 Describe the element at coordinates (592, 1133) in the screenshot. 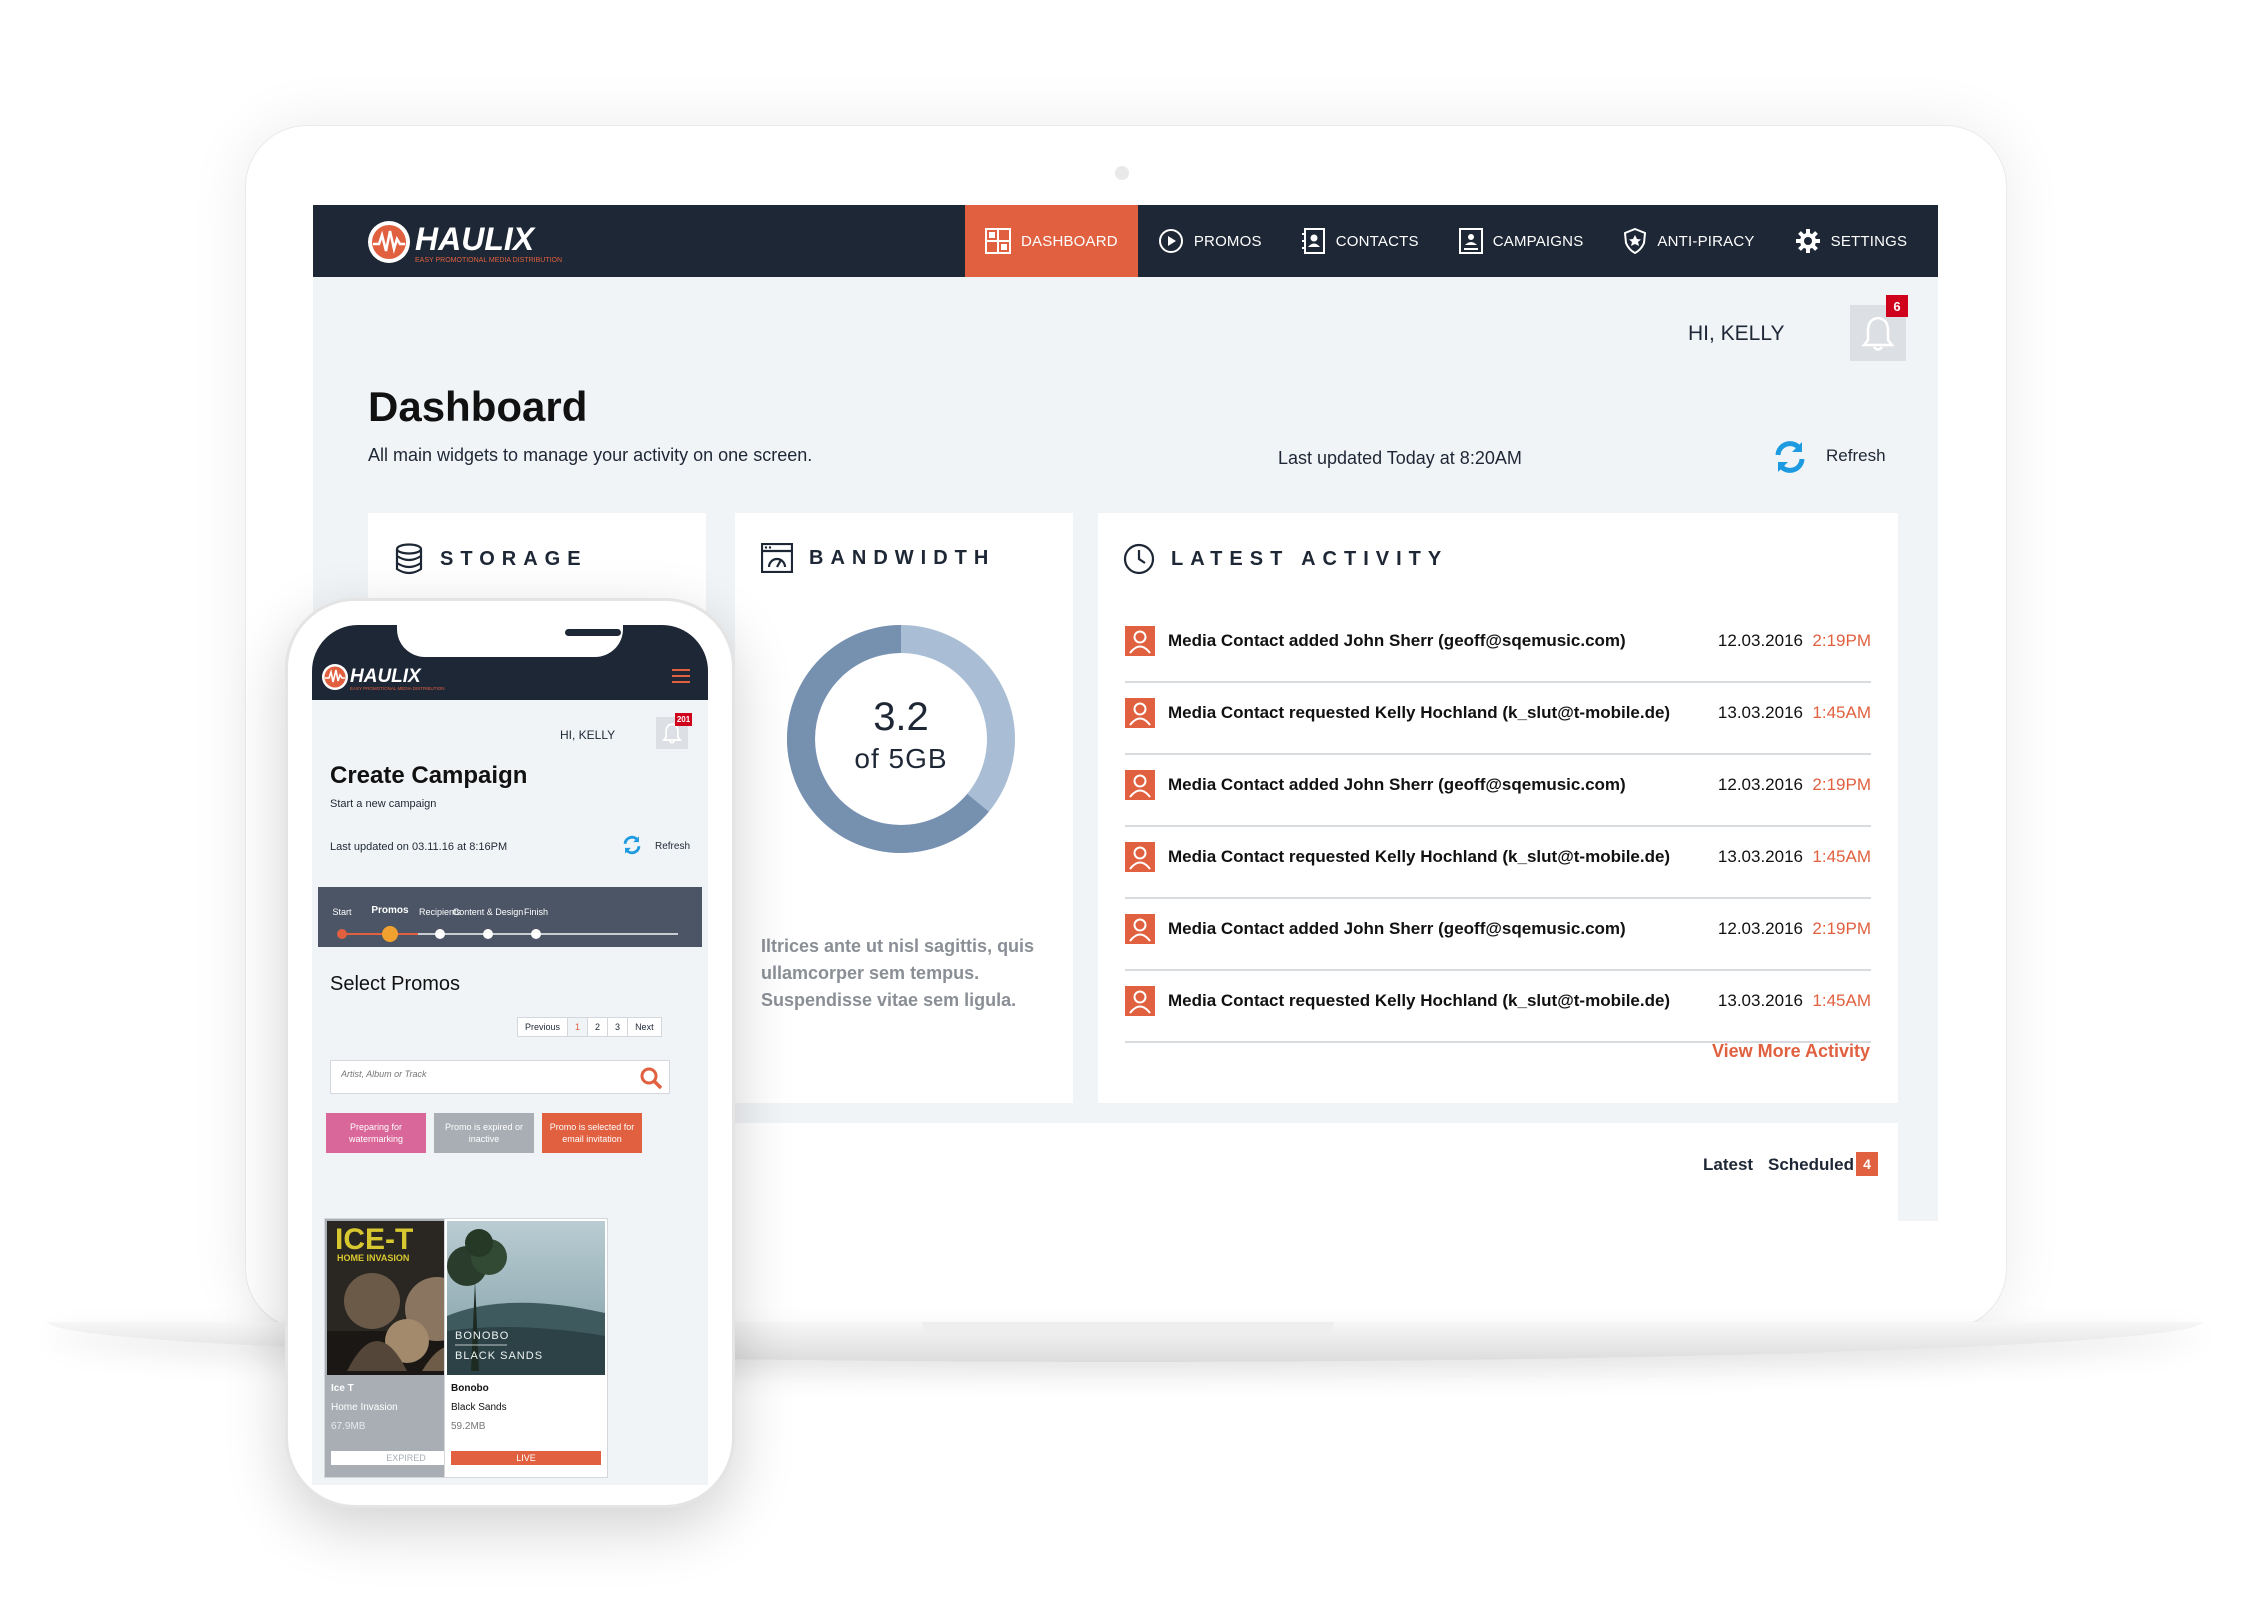

I see `legend-selected: Promo is selected for email invitation` at that location.